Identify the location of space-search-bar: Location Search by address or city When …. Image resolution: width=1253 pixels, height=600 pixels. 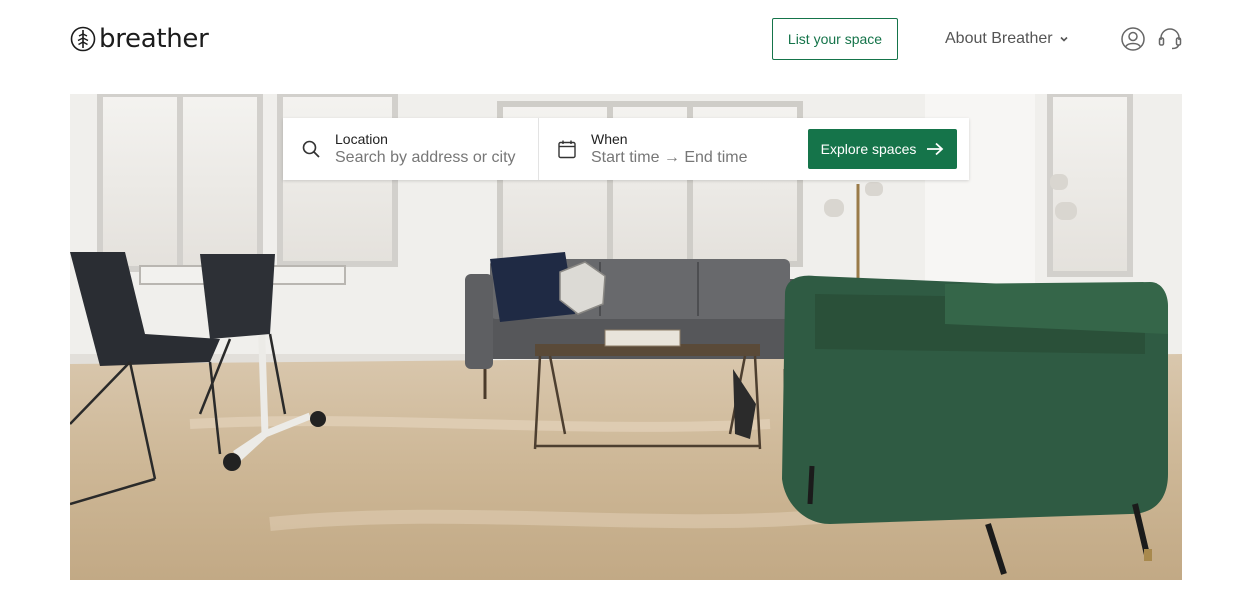
(626, 149).